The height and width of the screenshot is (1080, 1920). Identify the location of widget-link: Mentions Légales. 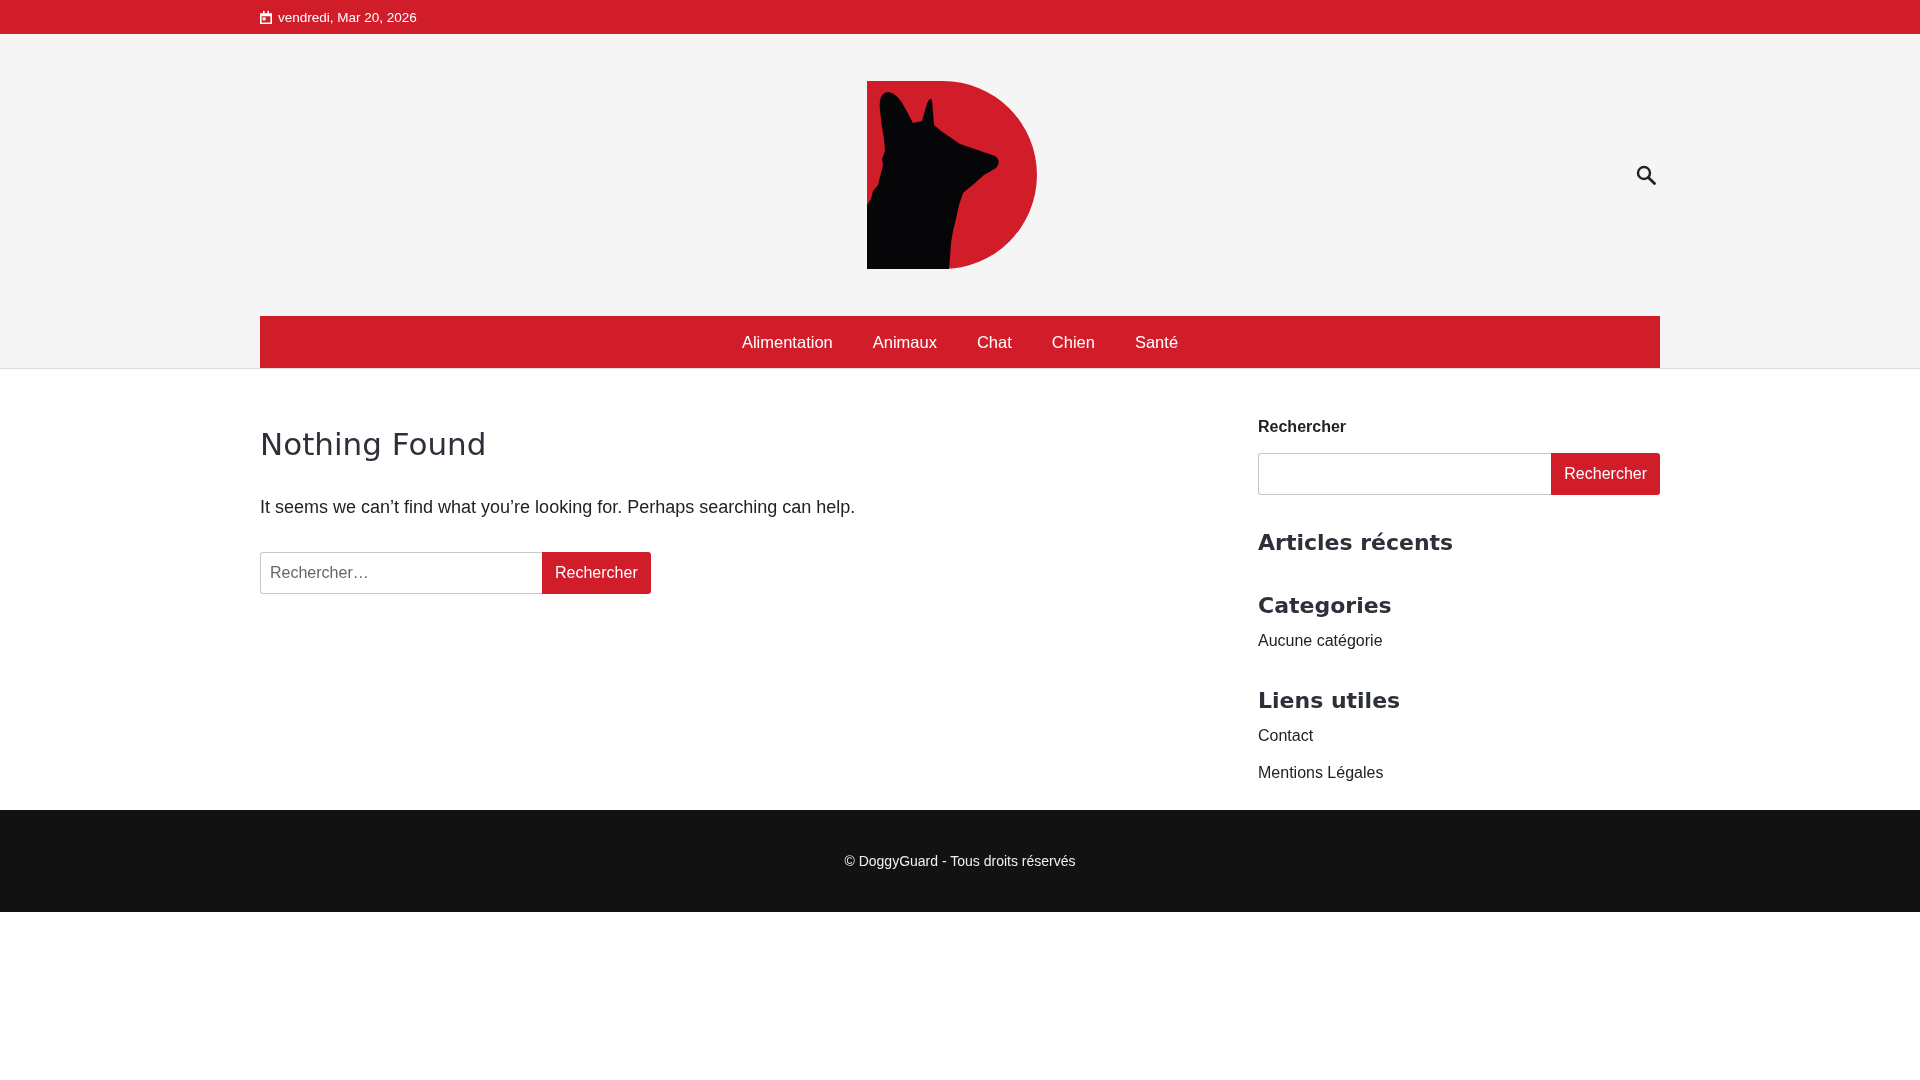
(1321, 773).